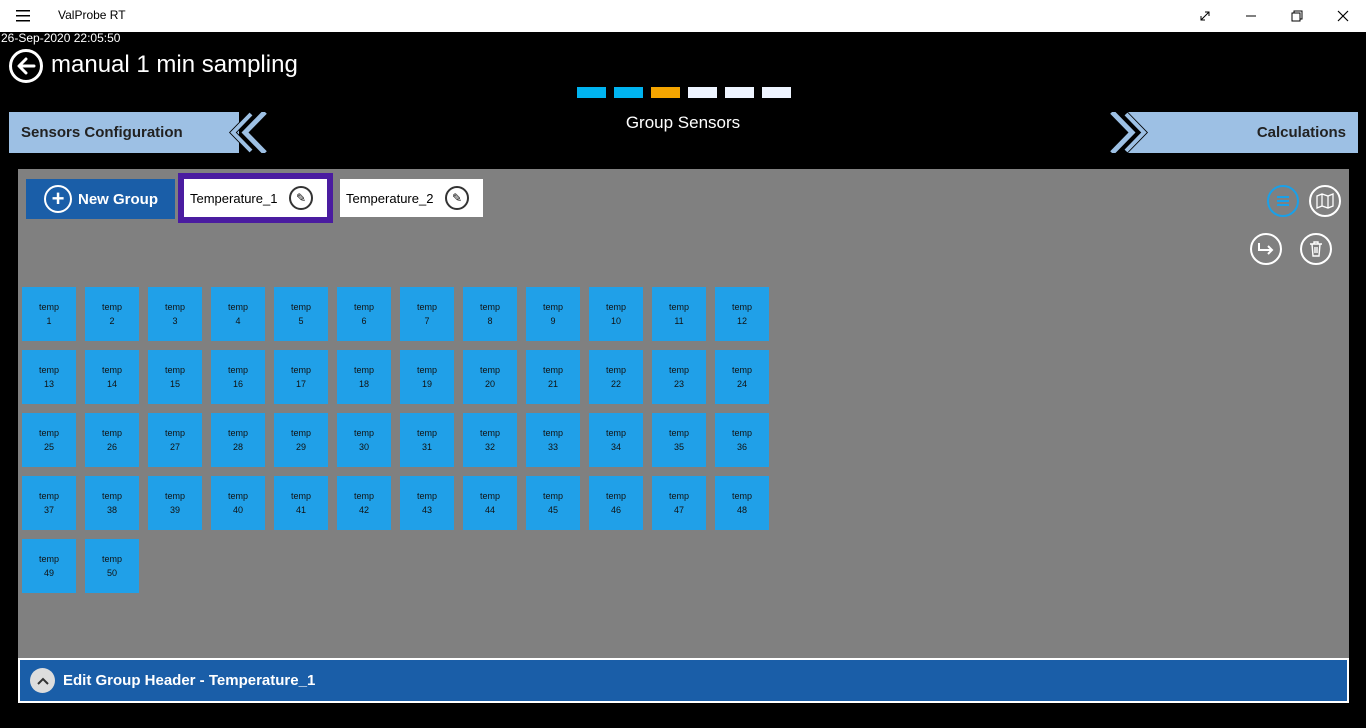 This screenshot has width=1366, height=728. What do you see at coordinates (427, 321) in the screenshot?
I see `sensor-tile-number: 7` at bounding box center [427, 321].